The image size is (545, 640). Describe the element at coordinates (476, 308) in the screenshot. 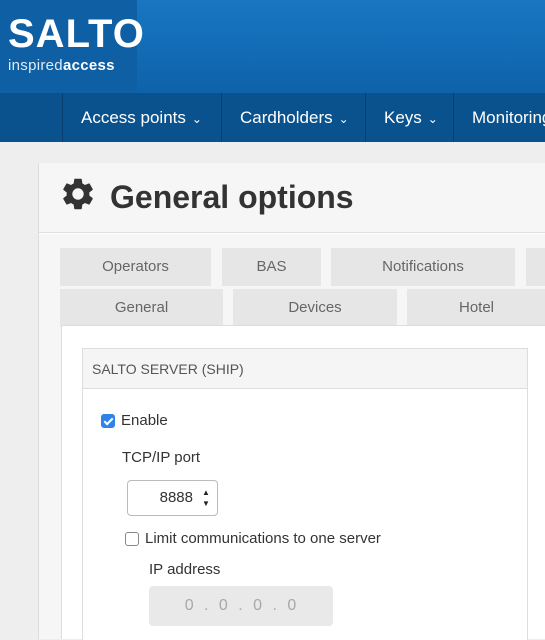

I see `tab-hotel: Hotel` at that location.